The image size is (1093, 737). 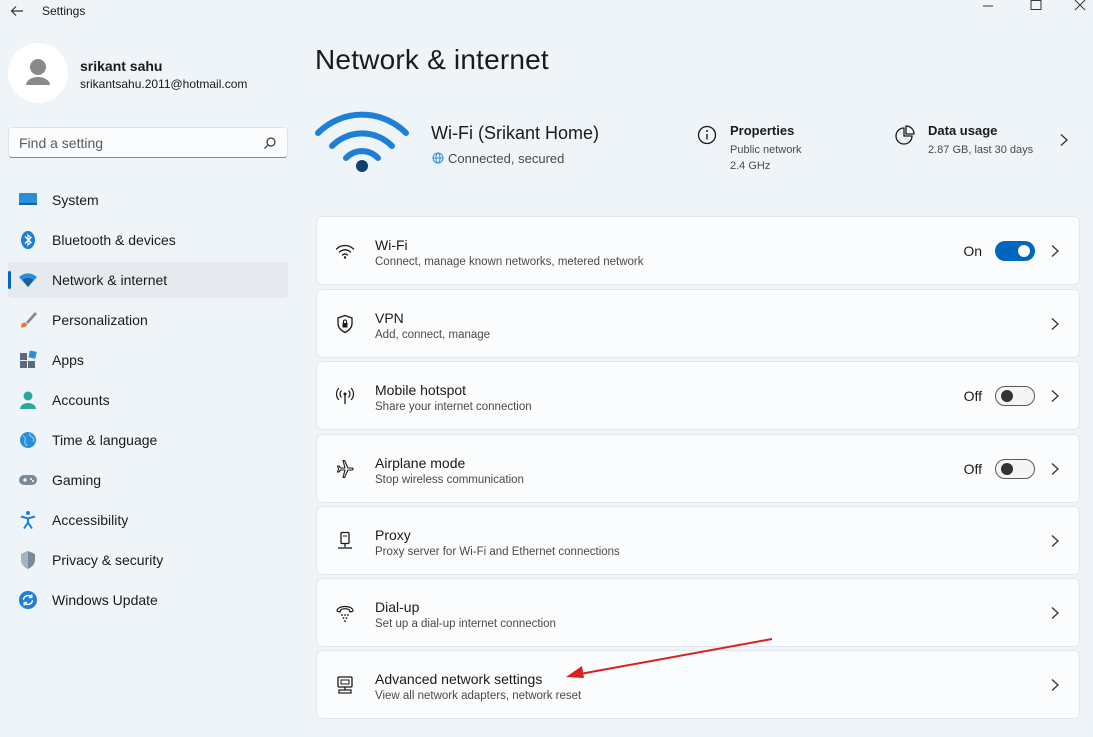 I want to click on page-title: Network & internet, so click(x=432, y=59).